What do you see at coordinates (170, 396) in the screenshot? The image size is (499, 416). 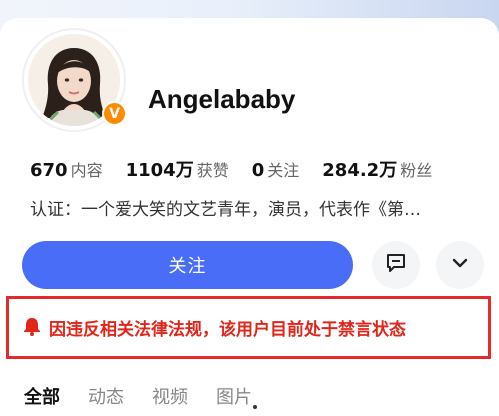 I see `tab-videos: 视频` at bounding box center [170, 396].